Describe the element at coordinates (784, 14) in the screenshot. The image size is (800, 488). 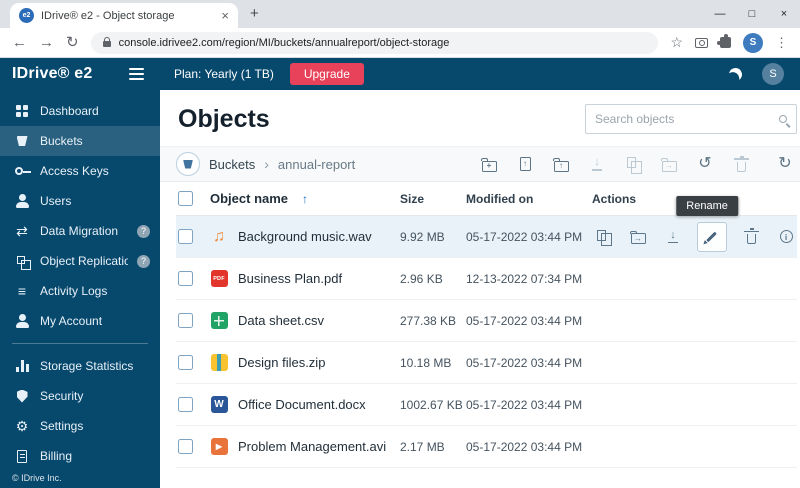
I see `close-window-button: ×` at that location.